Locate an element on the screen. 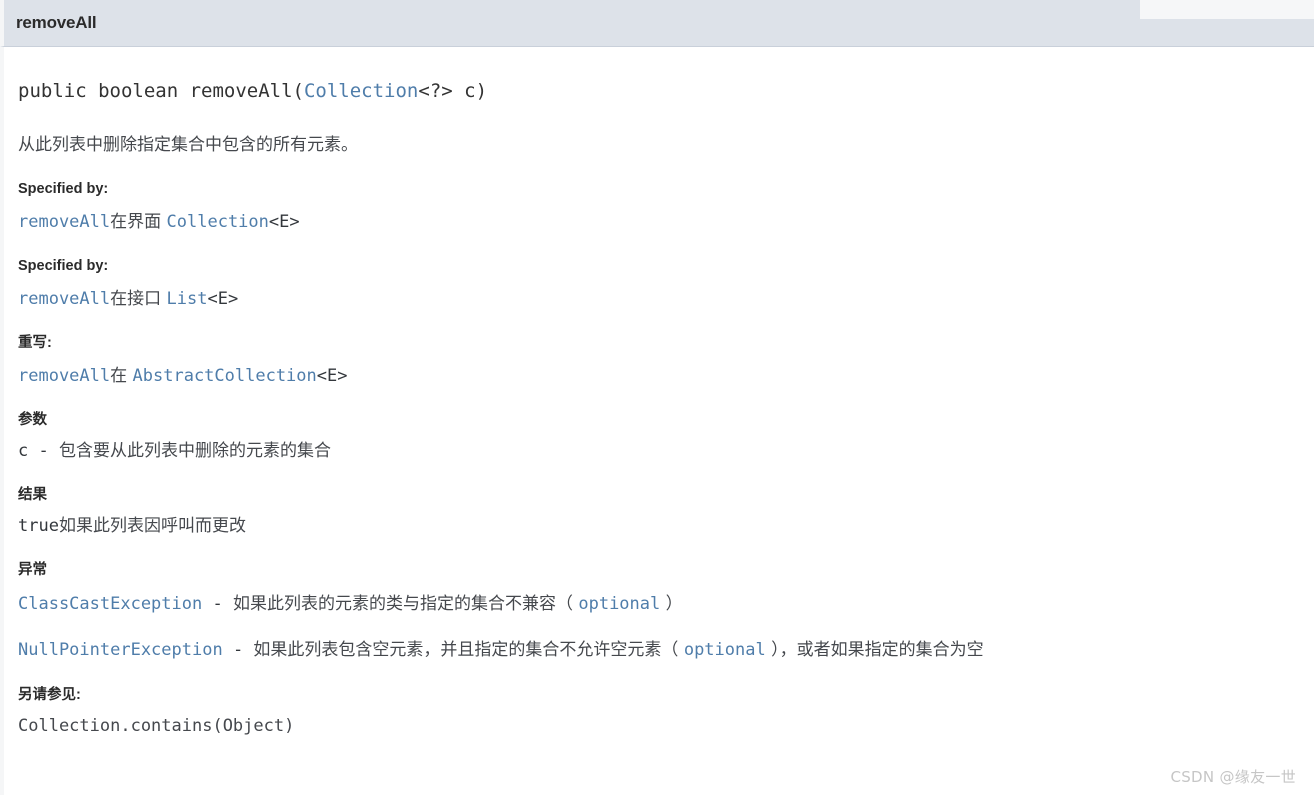 The width and height of the screenshot is (1314, 795). throws-label: 异常 is located at coordinates (32, 570).